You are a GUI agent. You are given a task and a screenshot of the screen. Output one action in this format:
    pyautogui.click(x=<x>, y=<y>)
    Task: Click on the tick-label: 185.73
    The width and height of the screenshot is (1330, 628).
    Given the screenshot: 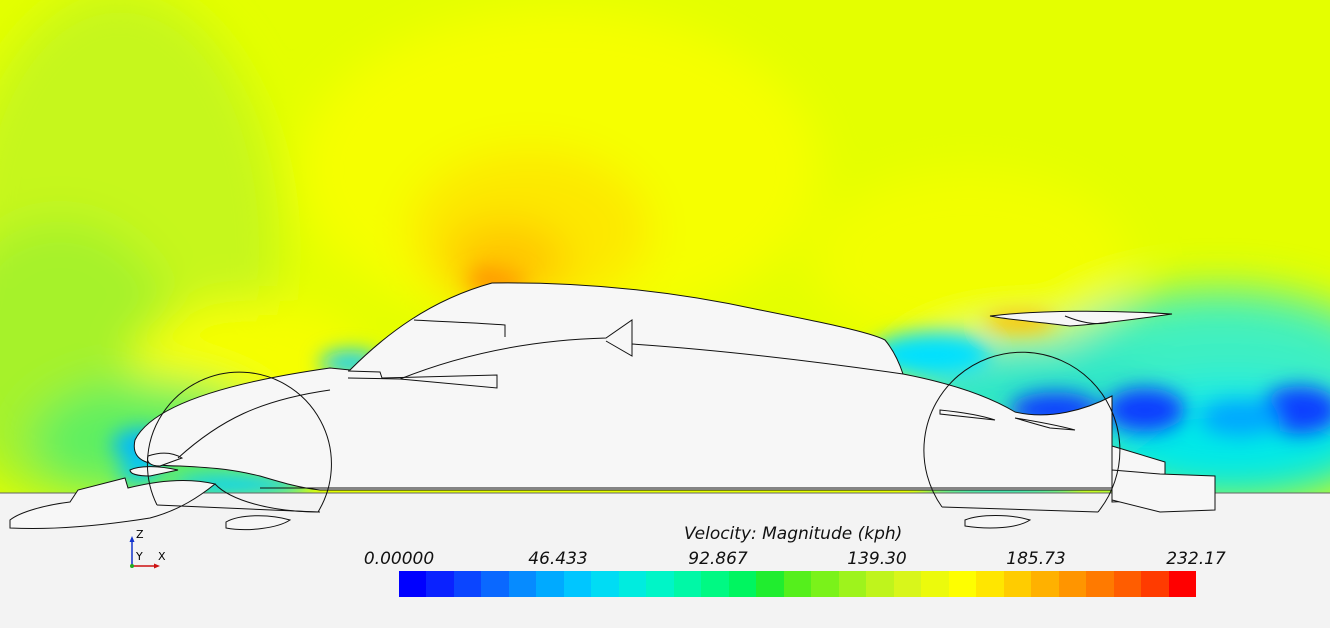 What is the action you would take?
    pyautogui.click(x=1036, y=559)
    